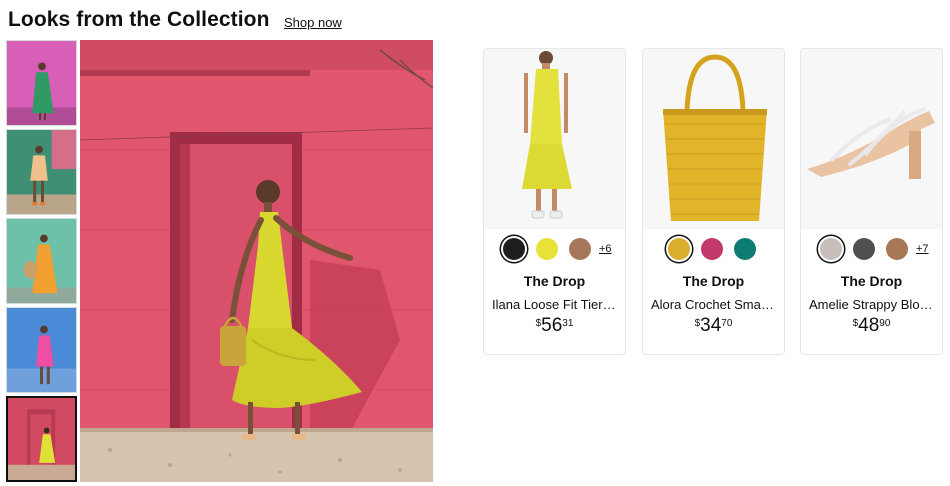  What do you see at coordinates (554, 139) in the screenshot?
I see `product-image-maxi-dress` at bounding box center [554, 139].